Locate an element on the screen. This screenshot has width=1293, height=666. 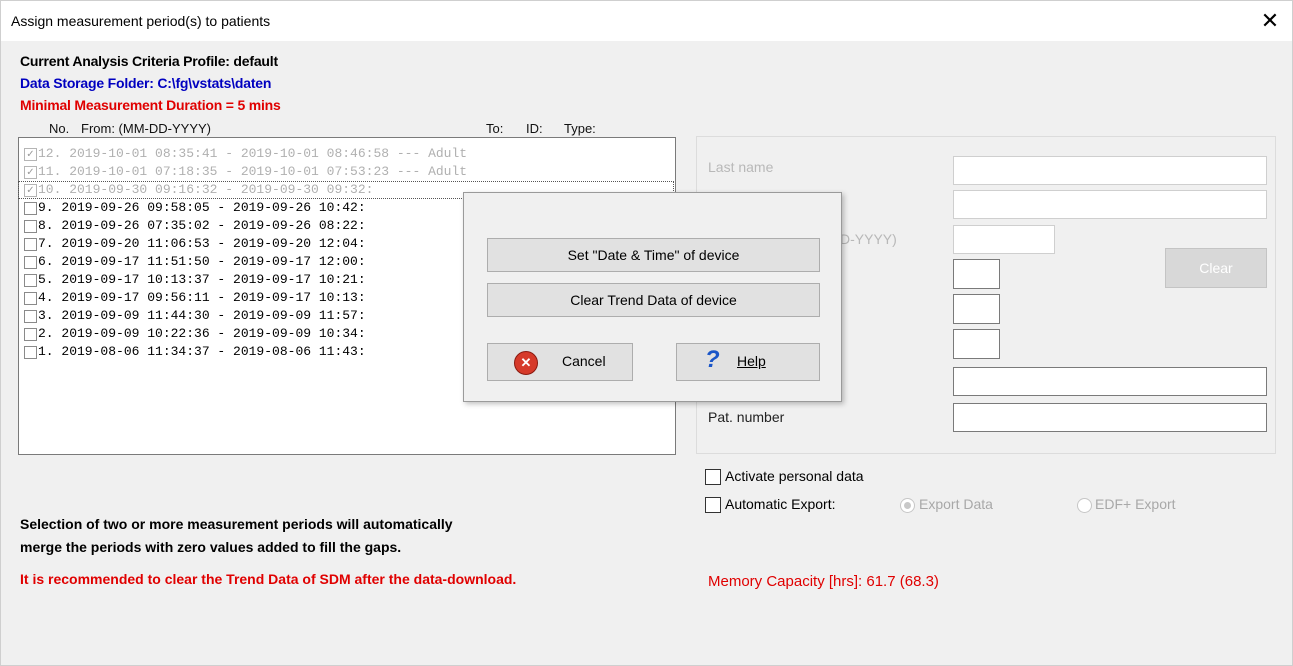
height-field is located at coordinates (976, 274).